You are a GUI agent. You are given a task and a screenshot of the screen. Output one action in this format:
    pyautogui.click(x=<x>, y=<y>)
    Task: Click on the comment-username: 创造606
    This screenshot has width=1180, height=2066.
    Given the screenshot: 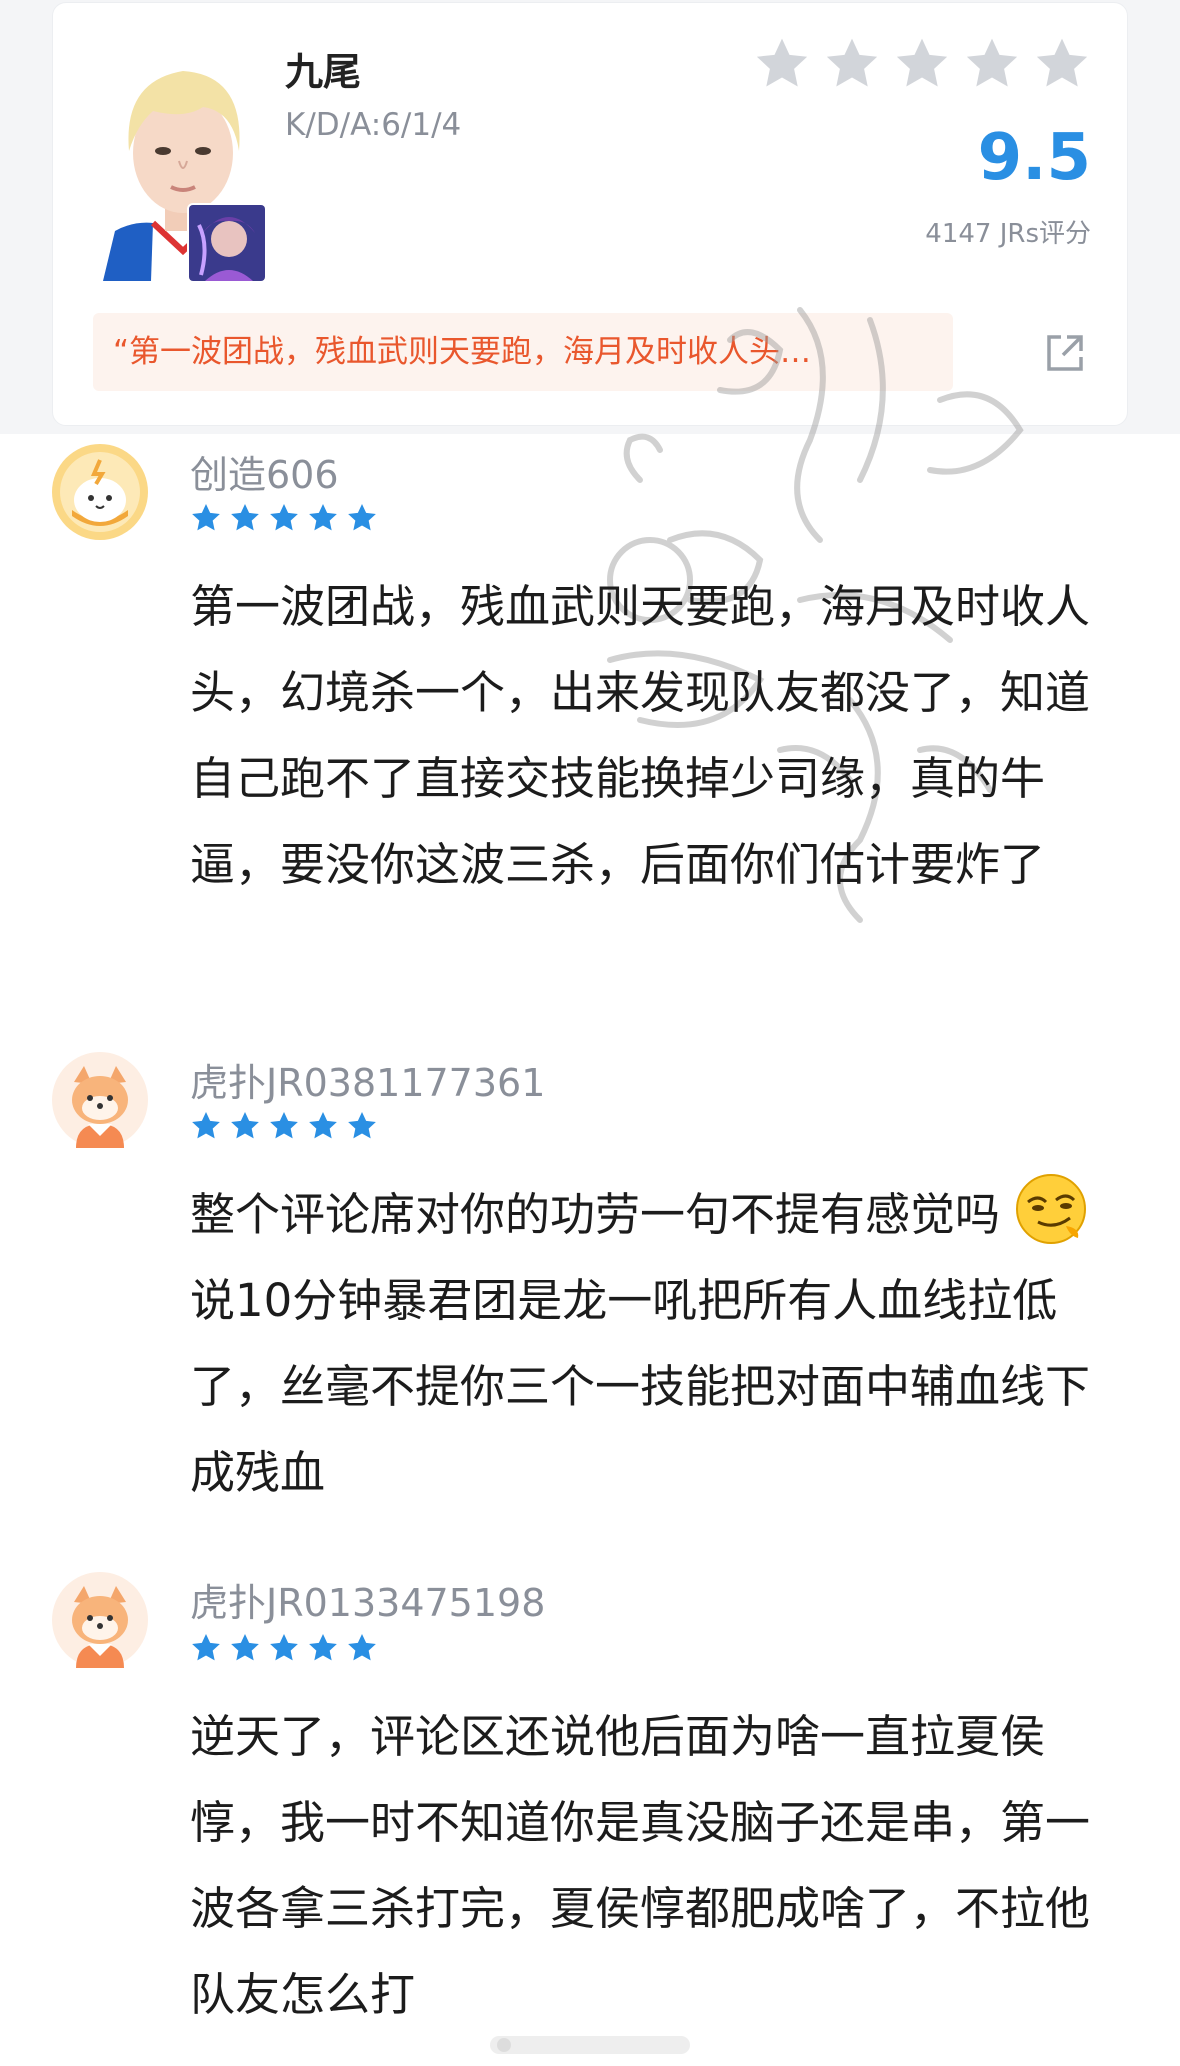 What is the action you would take?
    pyautogui.click(x=264, y=471)
    